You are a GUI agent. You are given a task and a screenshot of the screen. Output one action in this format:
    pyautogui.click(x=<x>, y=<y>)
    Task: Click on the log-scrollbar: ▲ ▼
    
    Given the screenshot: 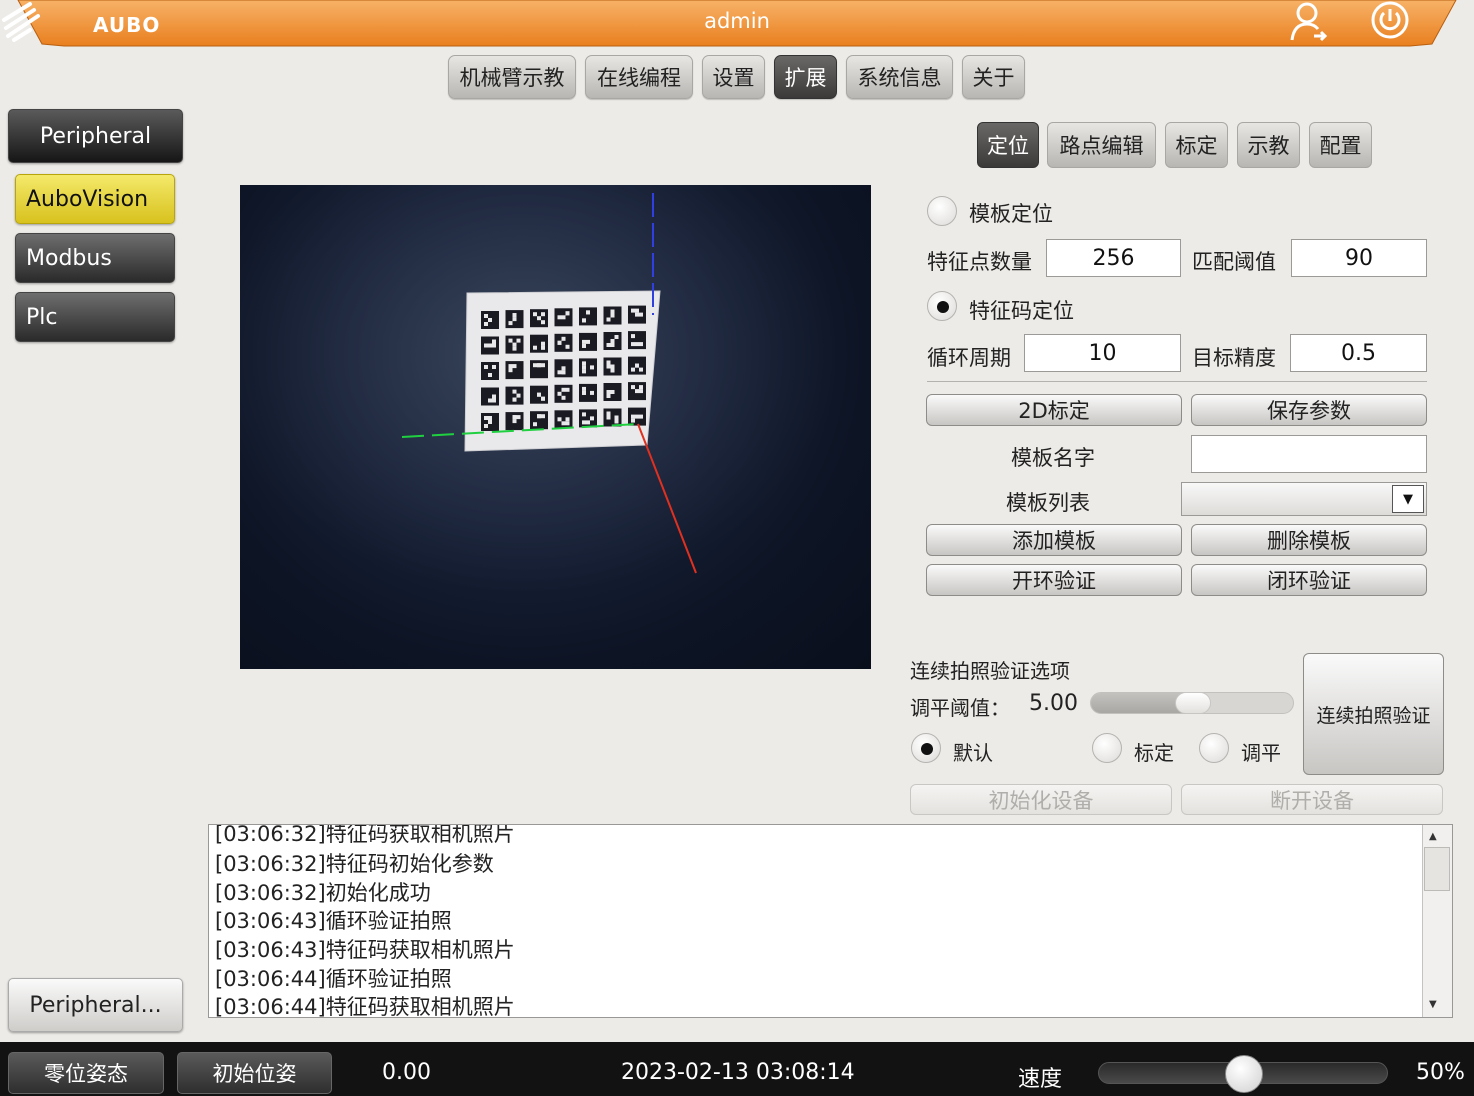 What is the action you would take?
    pyautogui.click(x=1437, y=921)
    